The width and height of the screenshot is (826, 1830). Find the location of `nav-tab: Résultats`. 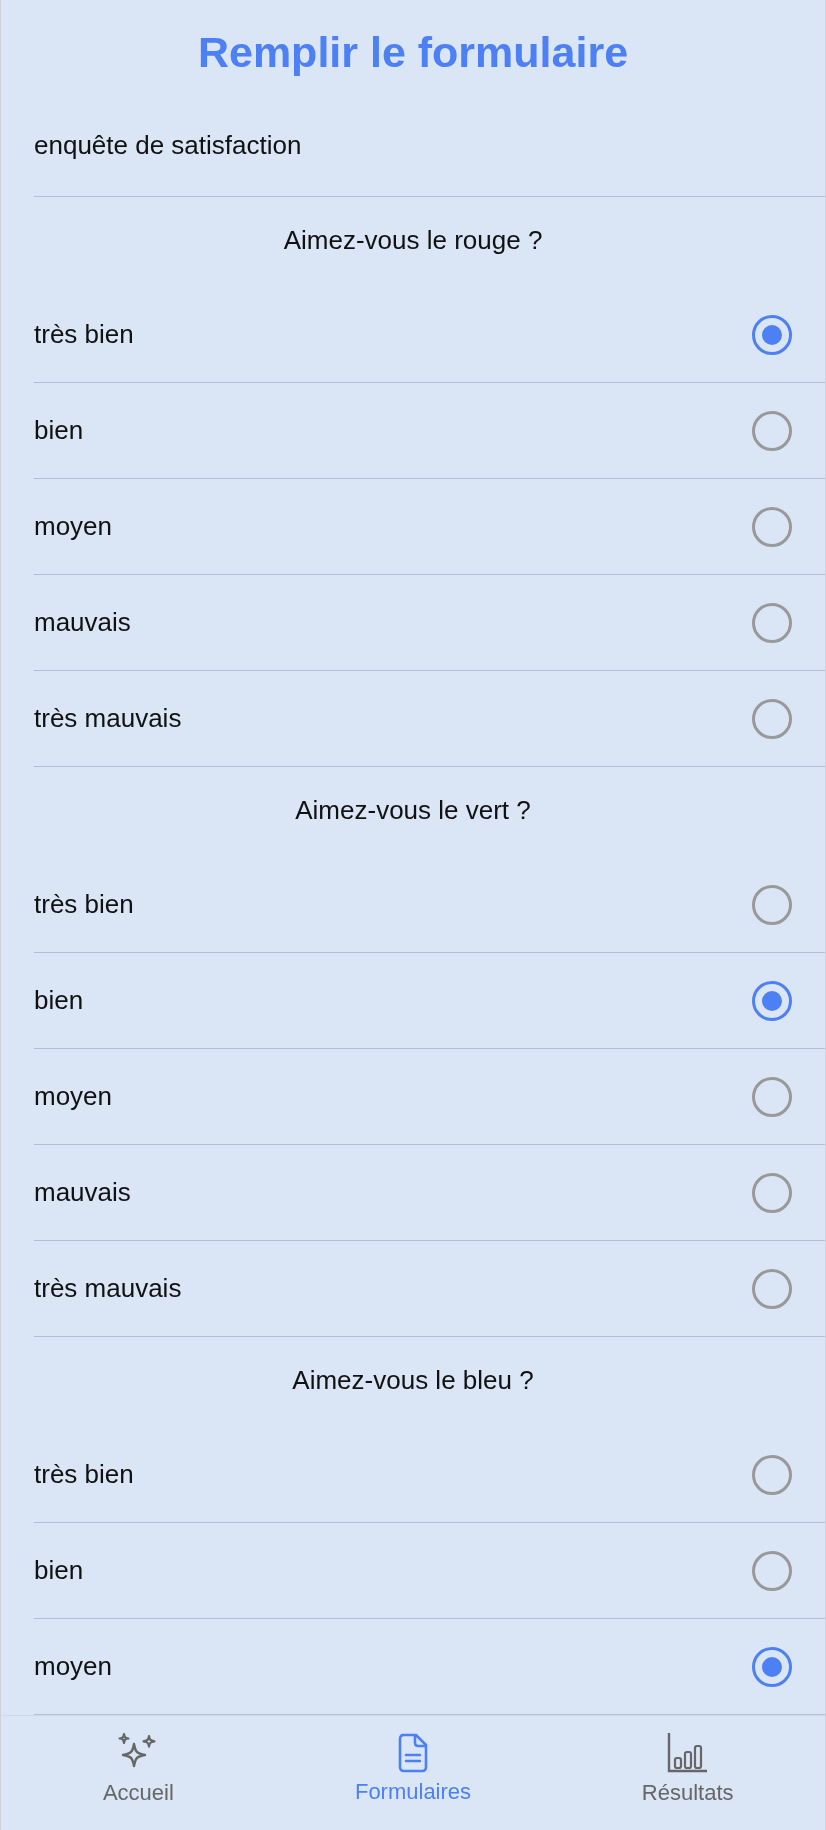

nav-tab: Résultats is located at coordinates (687, 1773).